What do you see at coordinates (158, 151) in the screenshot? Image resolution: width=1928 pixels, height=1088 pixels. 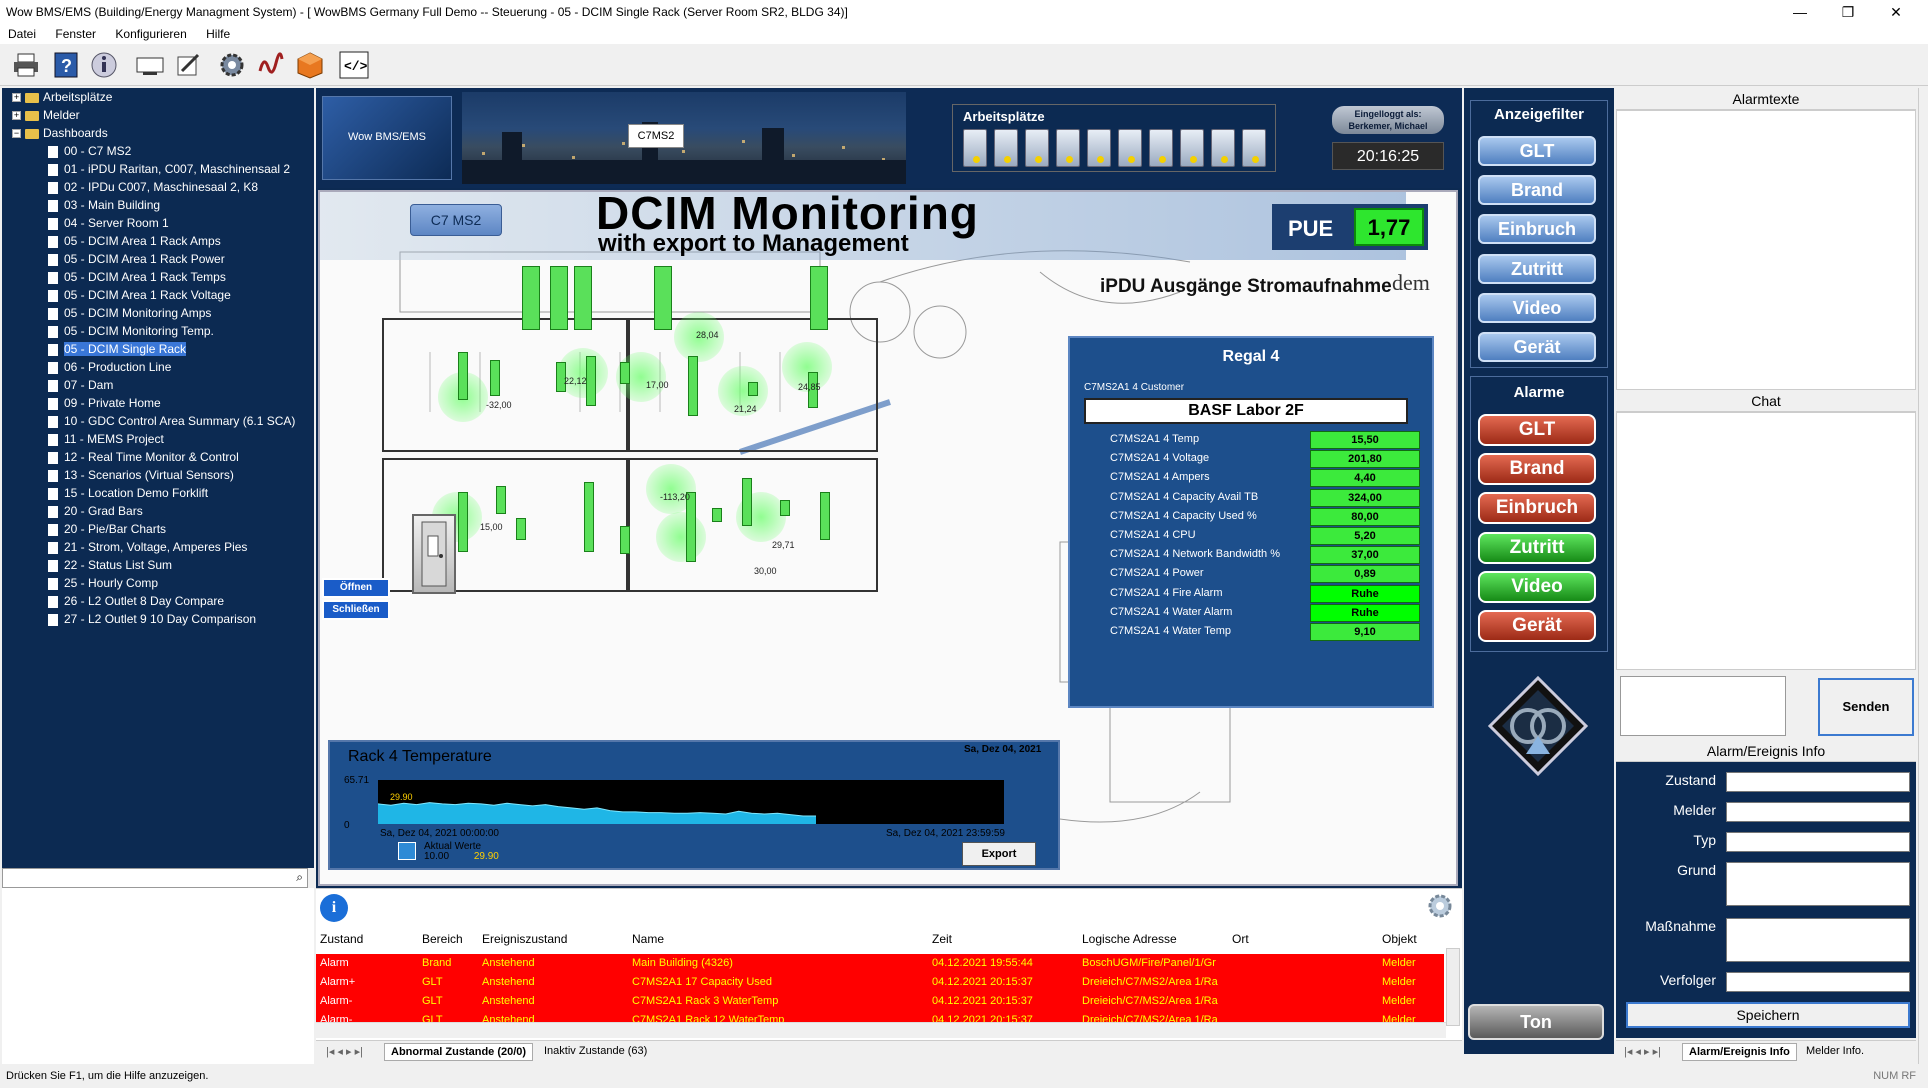 I see `tree-item: 00 - C7 MS2` at bounding box center [158, 151].